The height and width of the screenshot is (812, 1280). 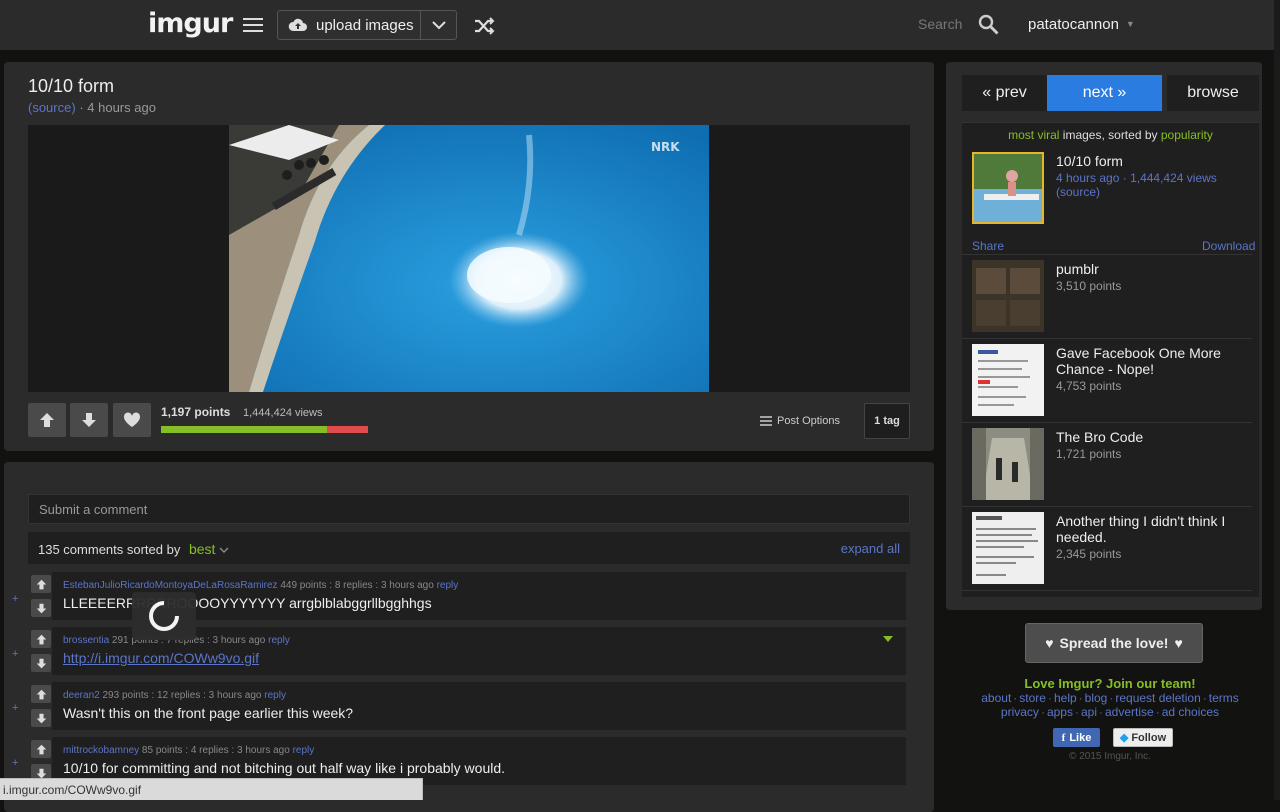 I want to click on next-button: next », so click(x=1104, y=93).